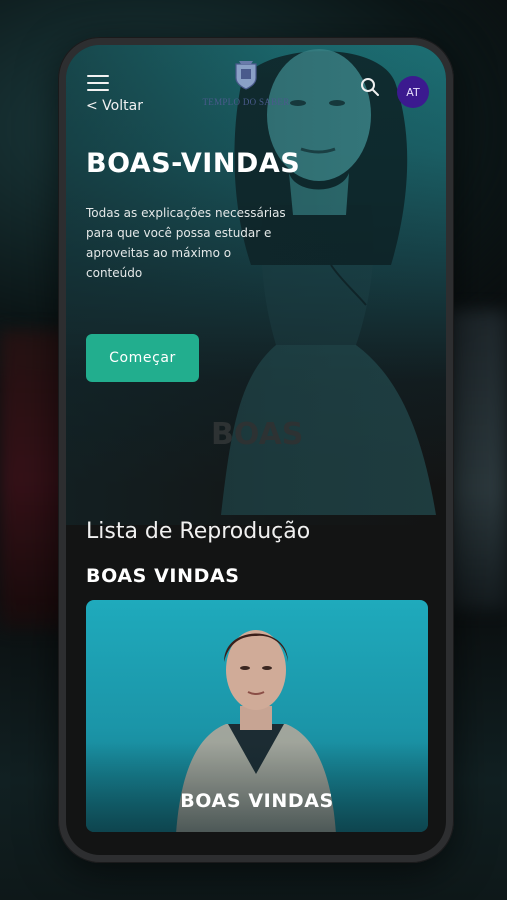  What do you see at coordinates (193, 163) in the screenshot?
I see `page-title: BOAS-VINDAS` at bounding box center [193, 163].